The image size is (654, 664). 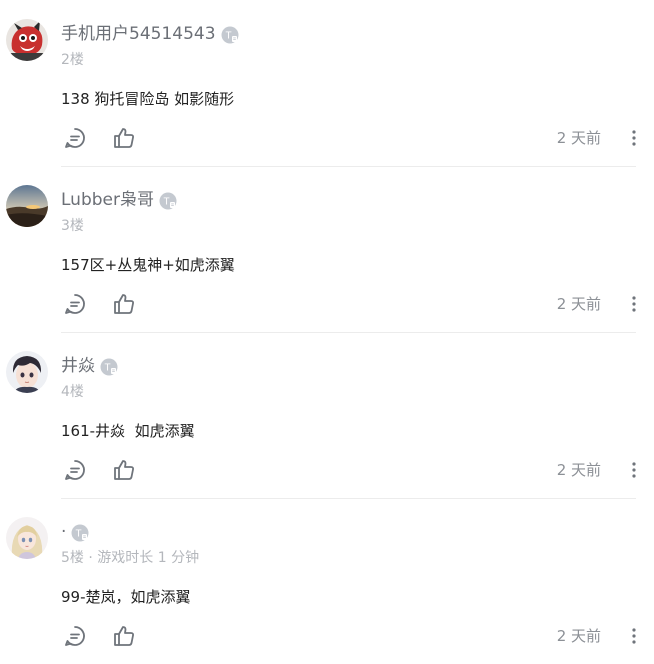 What do you see at coordinates (126, 597) in the screenshot?
I see `comment-text: 99-楚岚，如虎添翼` at bounding box center [126, 597].